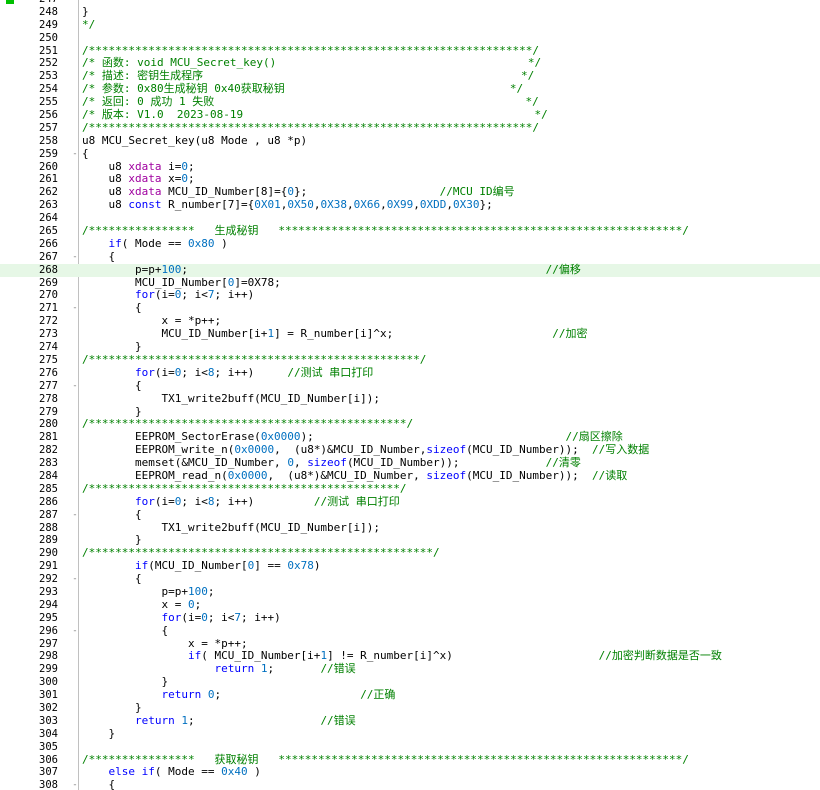 The width and height of the screenshot is (820, 790). Describe the element at coordinates (356, 501) in the screenshot. I see `comment-token: //测试 串口打印` at that location.